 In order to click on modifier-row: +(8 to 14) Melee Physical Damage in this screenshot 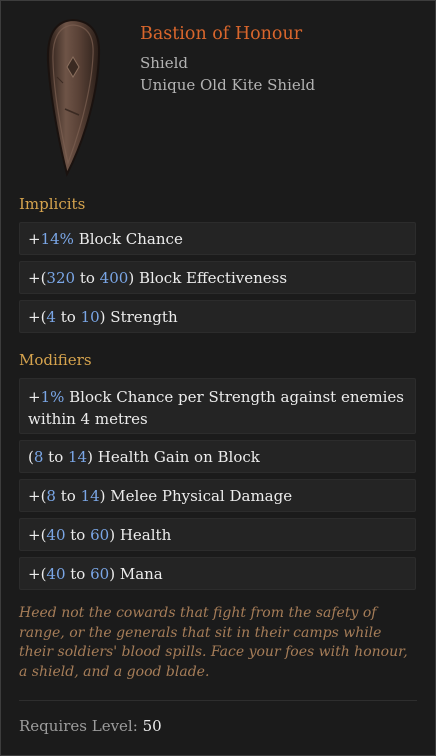, I will do `click(217, 495)`.